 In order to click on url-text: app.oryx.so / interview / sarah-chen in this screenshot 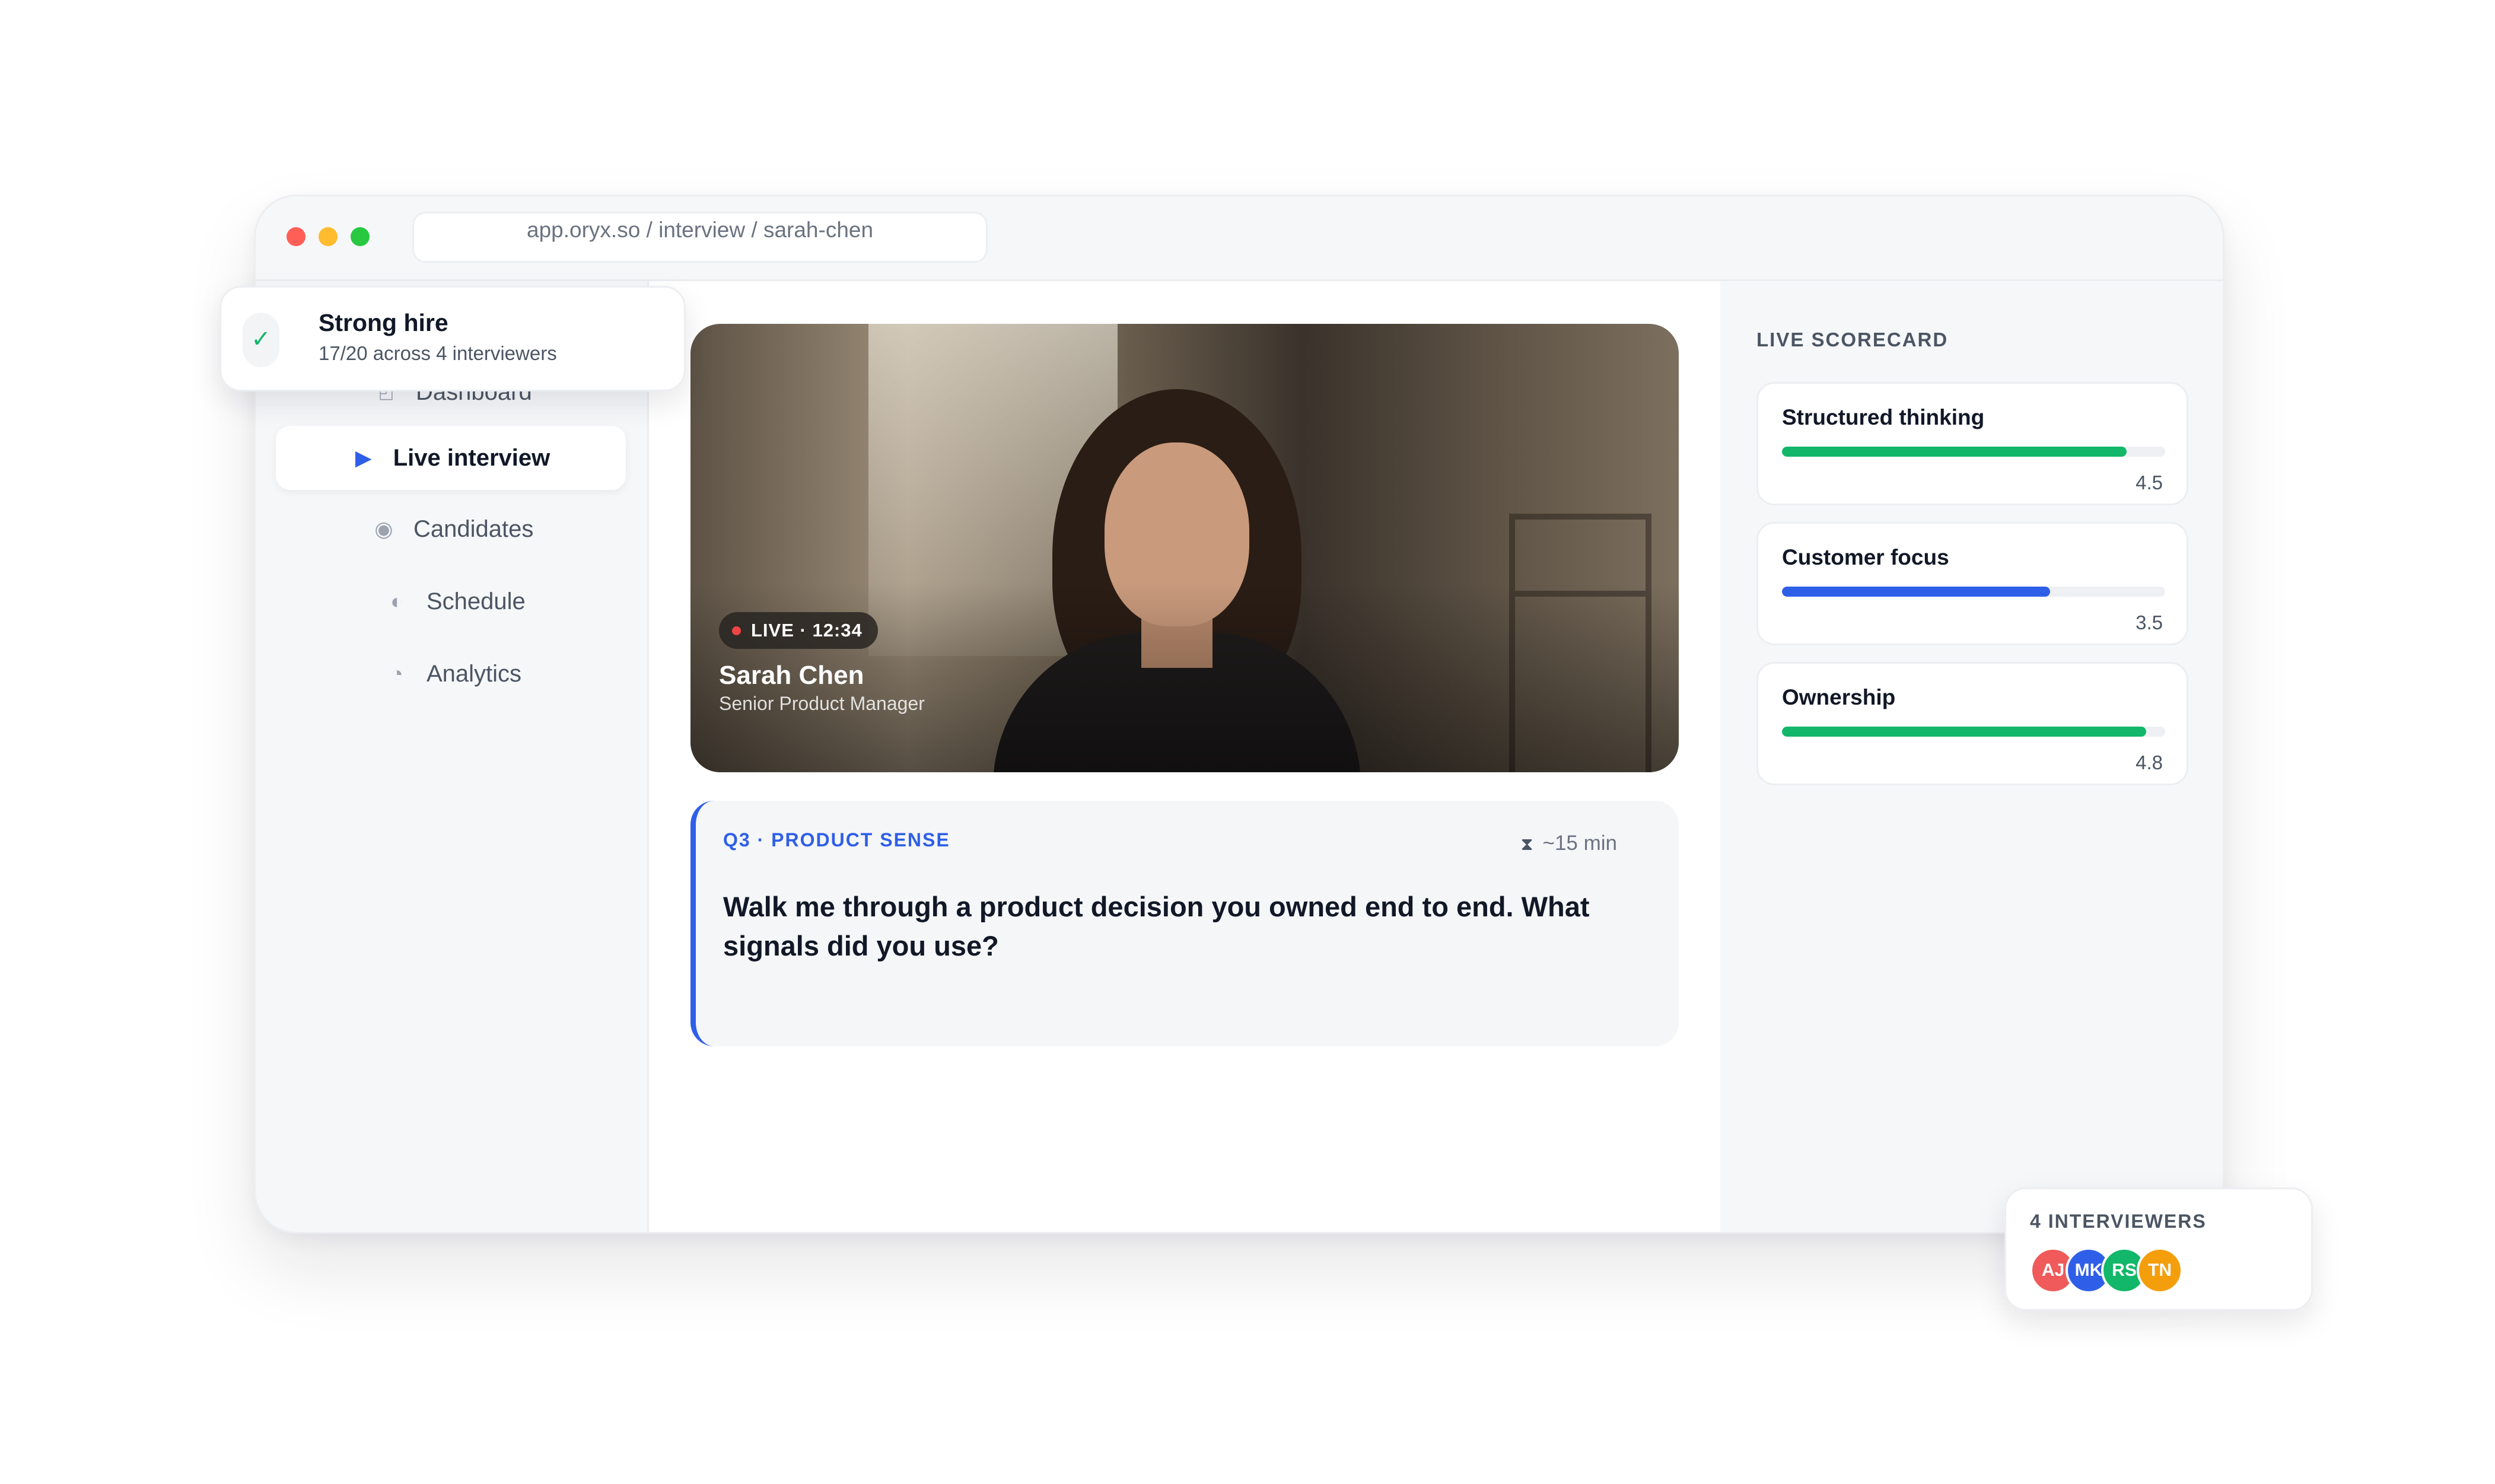, I will do `click(700, 230)`.